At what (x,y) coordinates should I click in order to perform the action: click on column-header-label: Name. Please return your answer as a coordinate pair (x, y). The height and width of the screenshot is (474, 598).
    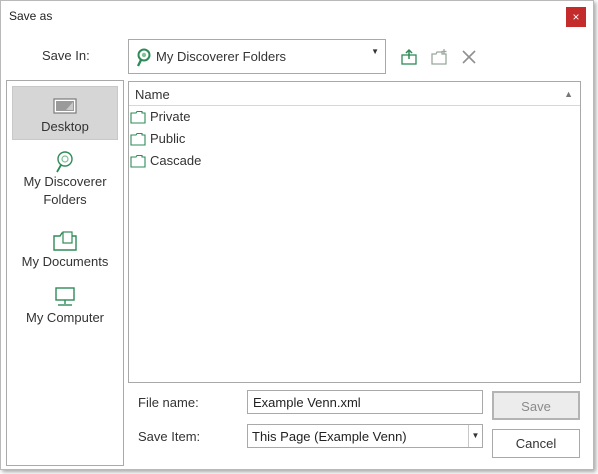
    Looking at the image, I should click on (152, 94).